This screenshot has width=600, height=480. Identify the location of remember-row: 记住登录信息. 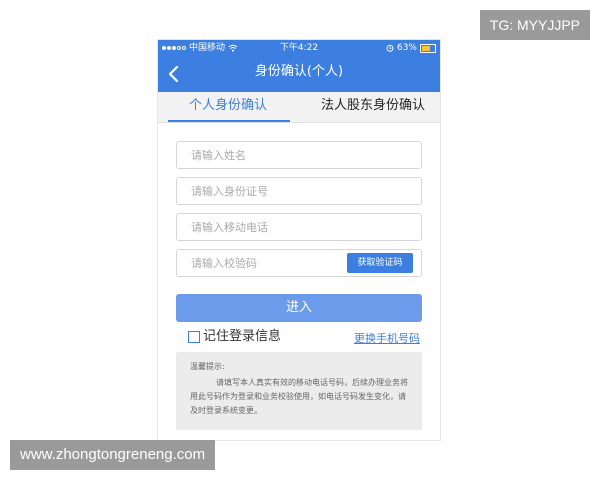
(234, 337).